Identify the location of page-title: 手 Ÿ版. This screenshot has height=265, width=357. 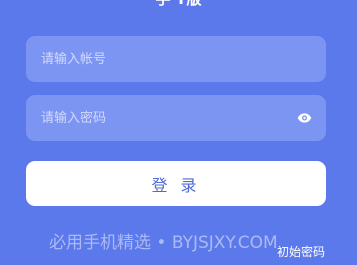
(178, 4).